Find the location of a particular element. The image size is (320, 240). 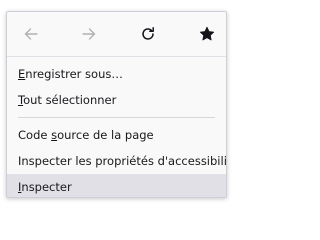

menu-item-inspect-accessibility: Inspecter les propriétés d'accessibilité is located at coordinates (116, 161).